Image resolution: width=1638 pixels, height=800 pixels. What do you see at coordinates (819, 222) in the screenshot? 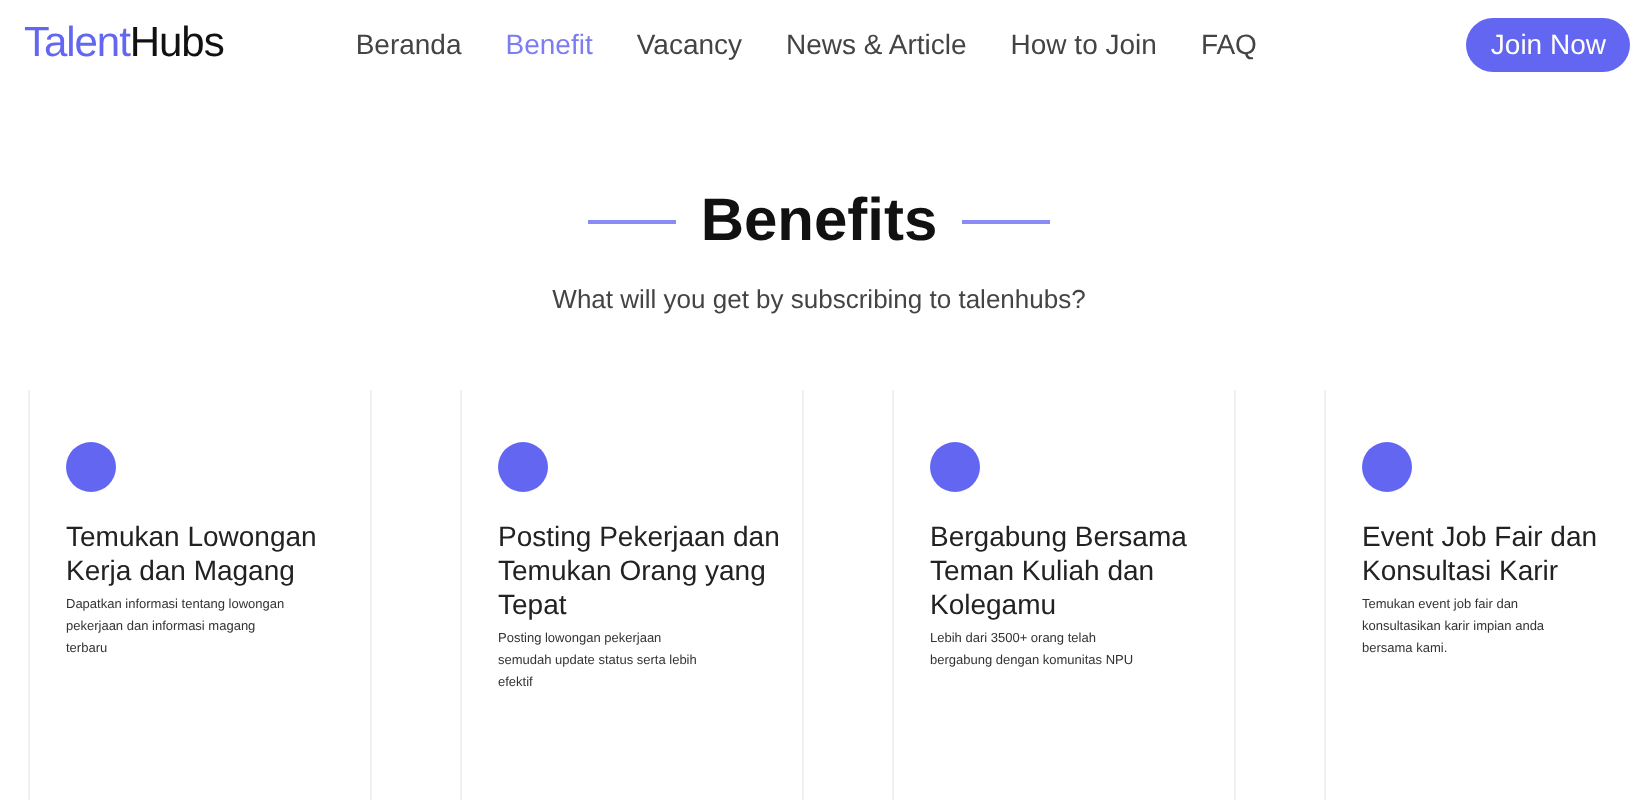
I see `section-title: Benefits` at bounding box center [819, 222].